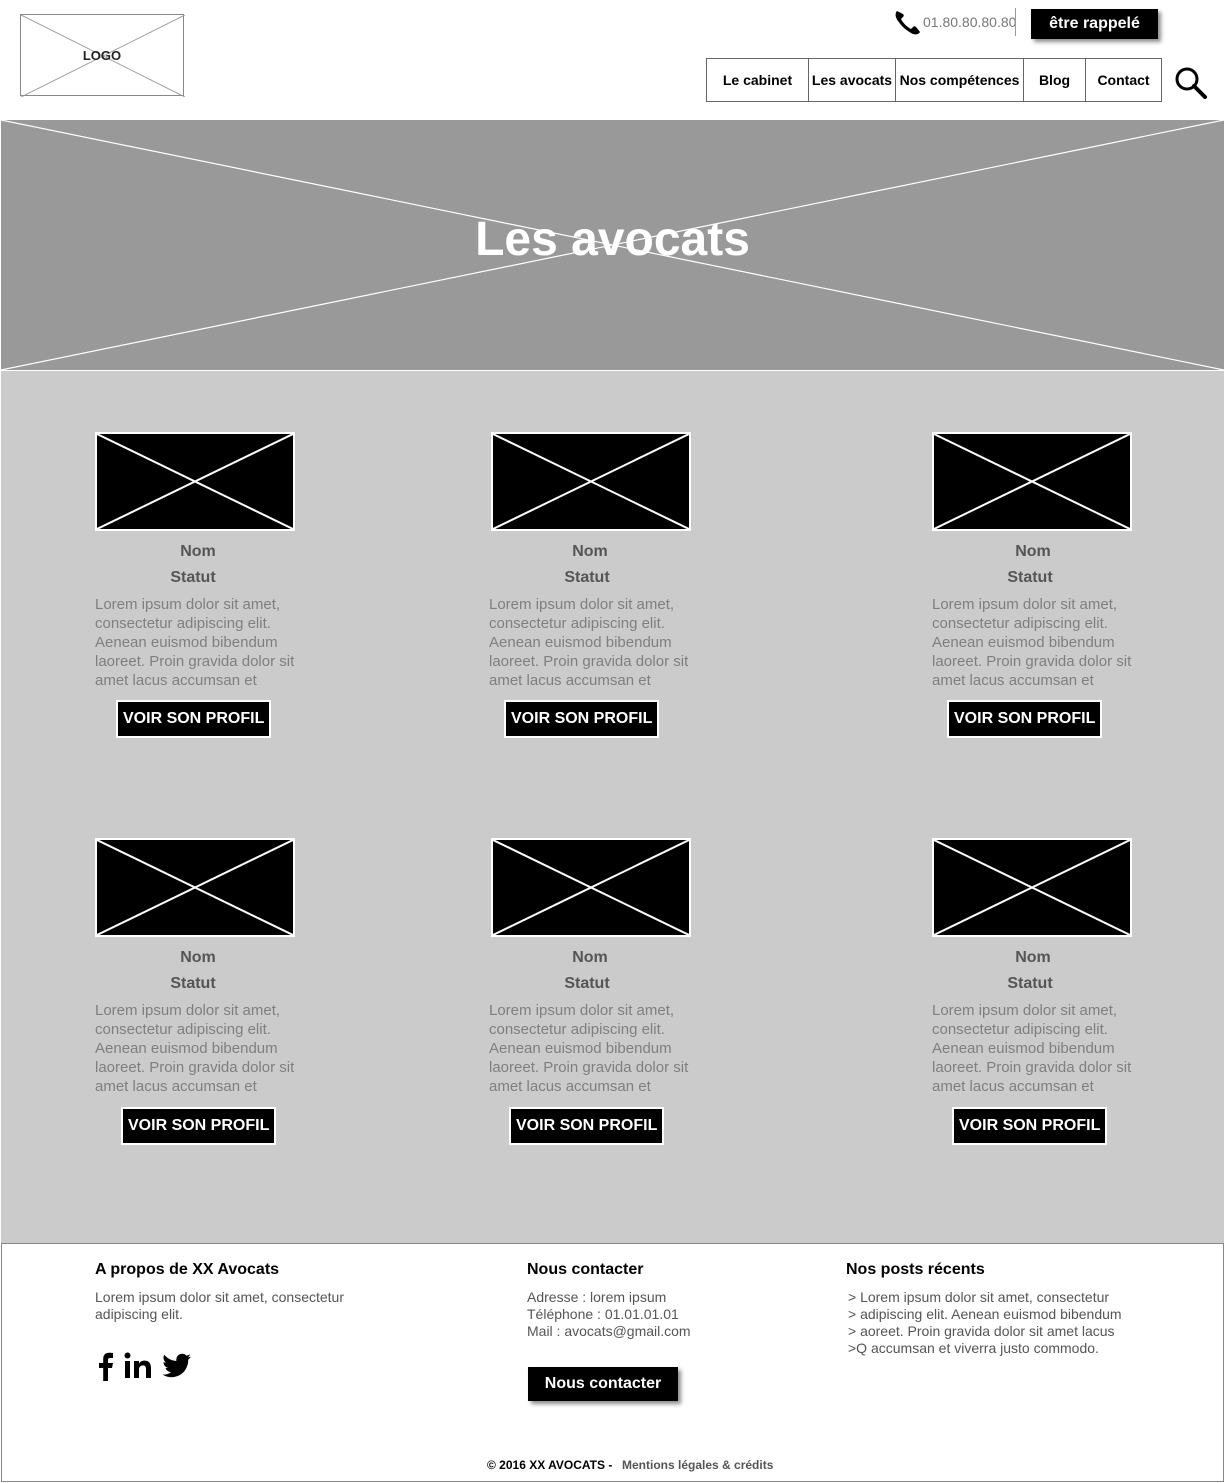  I want to click on phone-number: 01.80.80.80.80, so click(970, 22).